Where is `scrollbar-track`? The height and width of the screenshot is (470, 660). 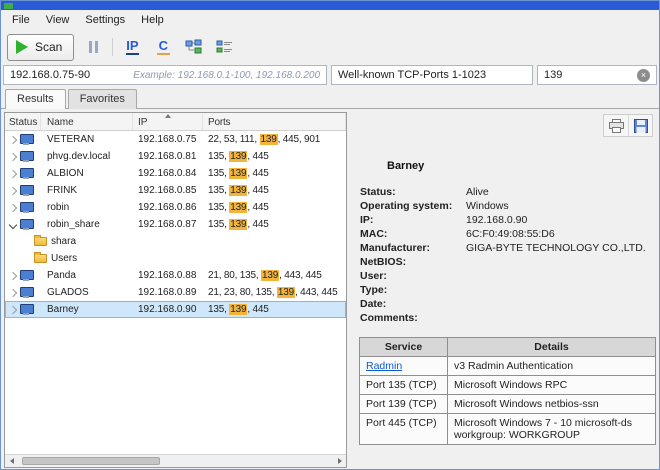
scrollbar-track is located at coordinates (175, 461).